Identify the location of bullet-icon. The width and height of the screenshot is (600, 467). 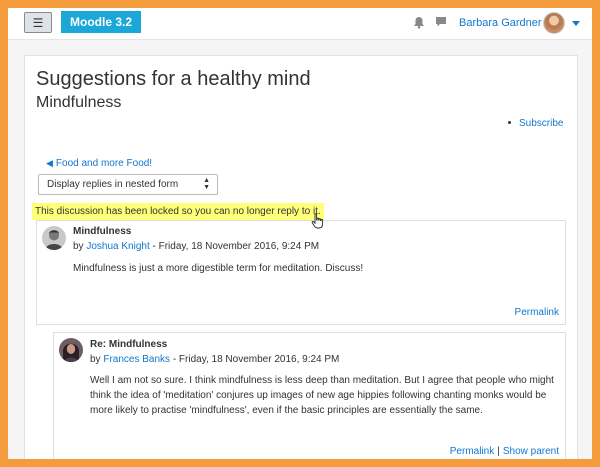
(509, 122).